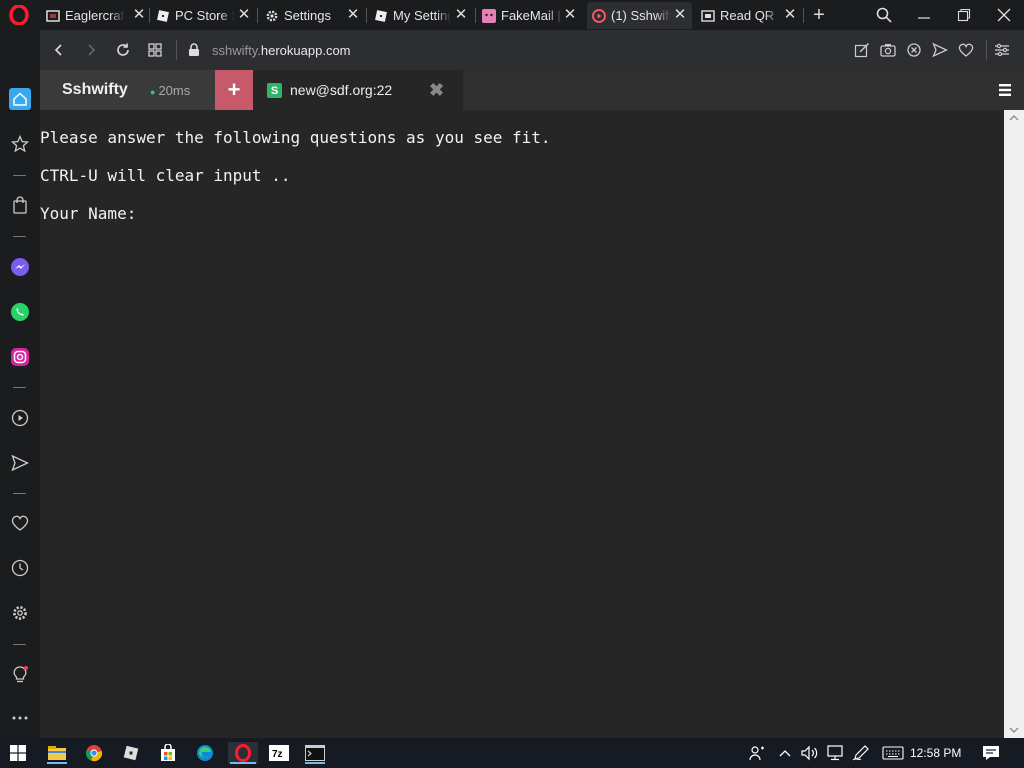  I want to click on tab-title: My Settings, so click(422, 15).